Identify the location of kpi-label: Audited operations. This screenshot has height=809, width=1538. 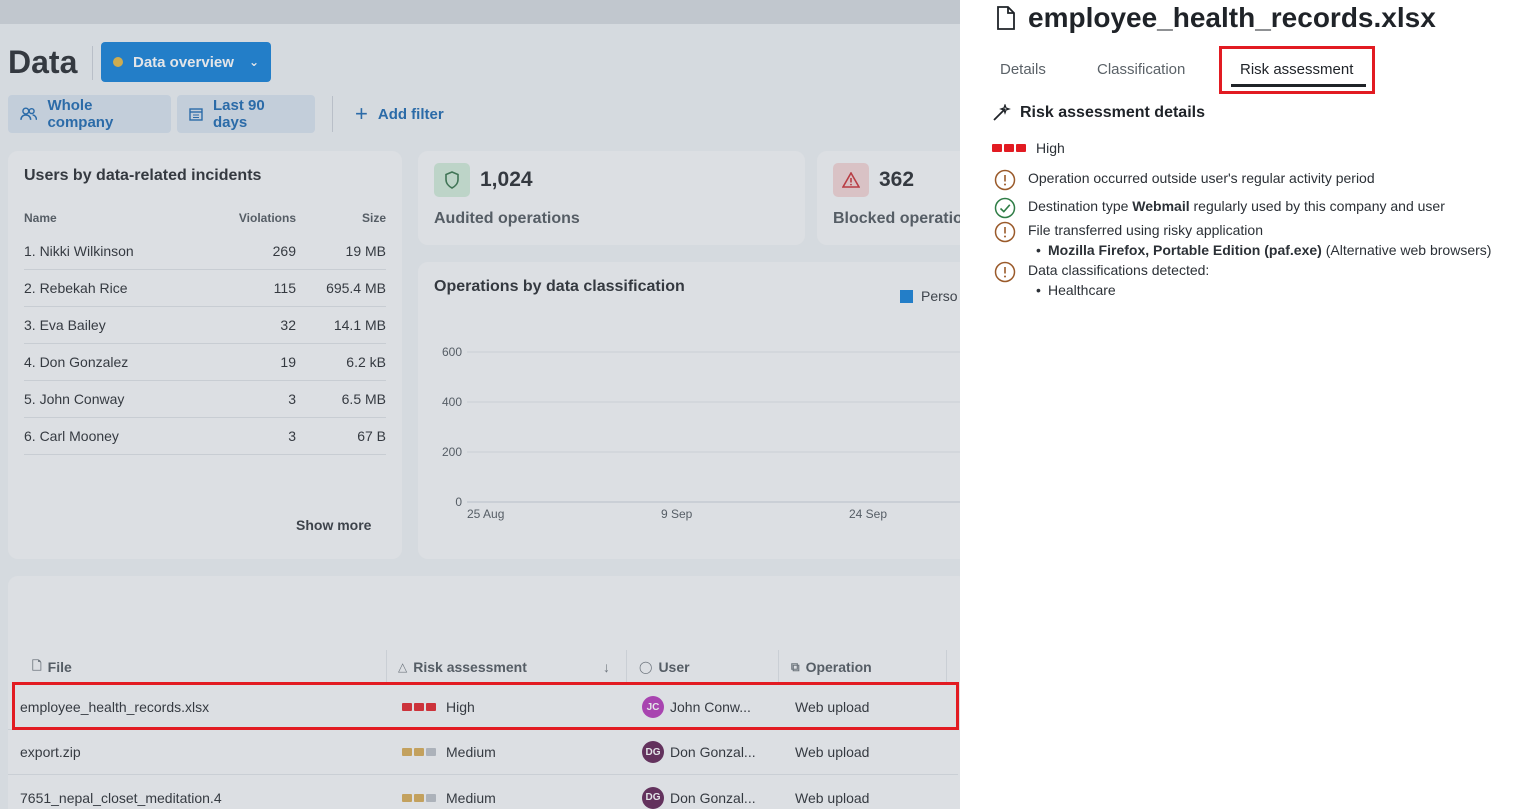
(507, 218).